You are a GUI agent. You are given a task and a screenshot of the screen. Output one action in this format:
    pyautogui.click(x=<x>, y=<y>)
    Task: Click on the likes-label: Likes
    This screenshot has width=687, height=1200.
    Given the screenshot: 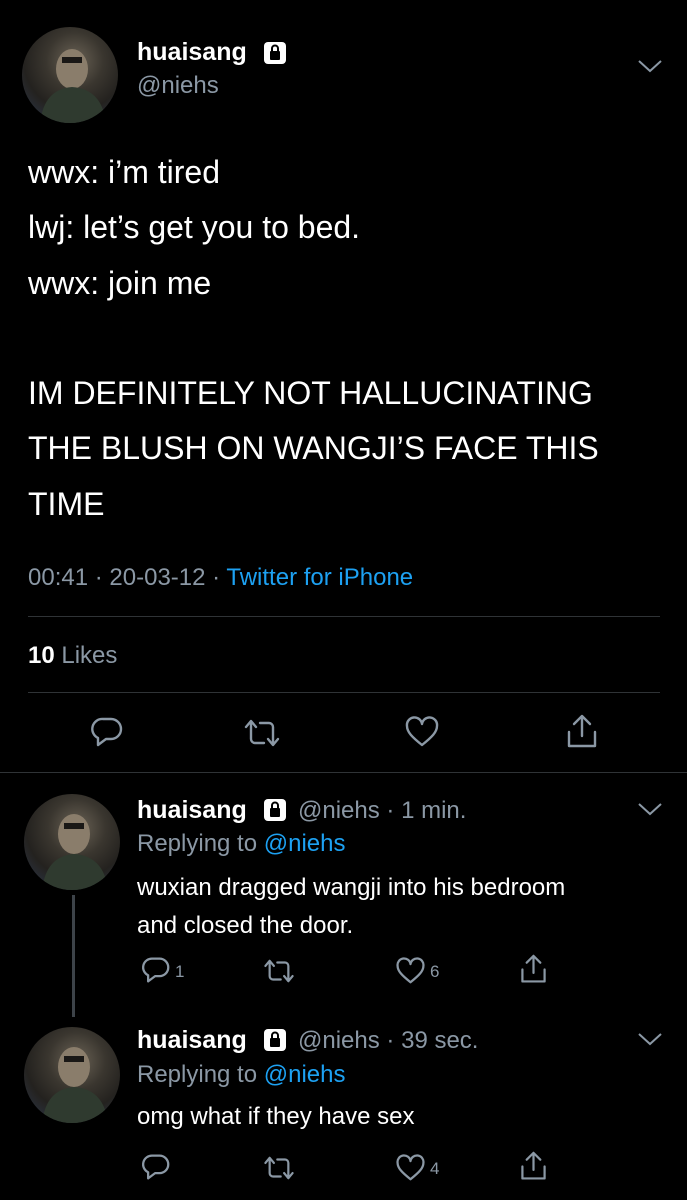 What is the action you would take?
    pyautogui.click(x=89, y=655)
    